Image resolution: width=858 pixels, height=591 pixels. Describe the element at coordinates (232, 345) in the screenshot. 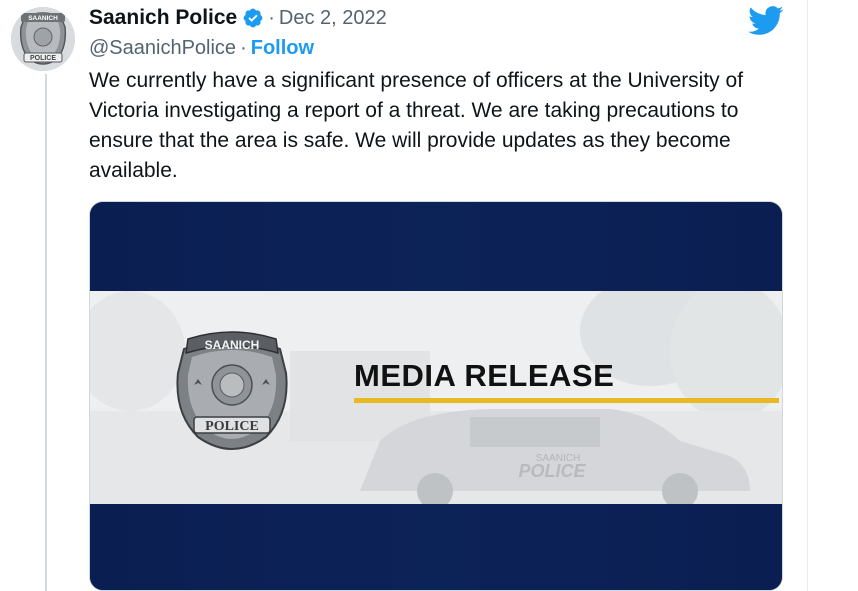

I see `badge-top-text: SAANICH` at that location.